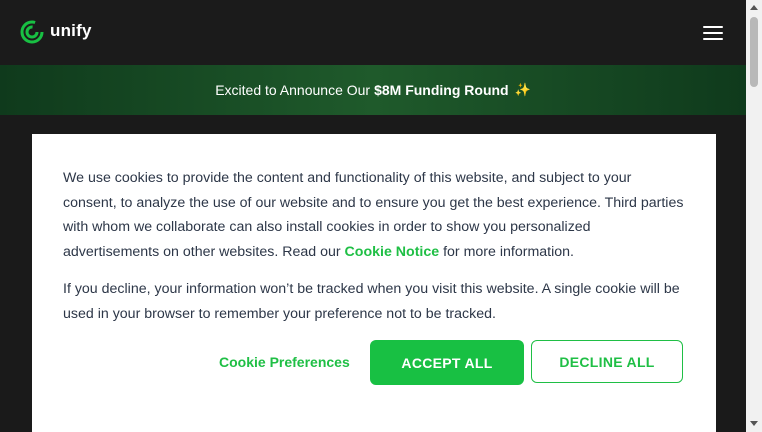 This screenshot has width=762, height=432. I want to click on cookie-preferences-link: Cookie Preferences, so click(284, 362).